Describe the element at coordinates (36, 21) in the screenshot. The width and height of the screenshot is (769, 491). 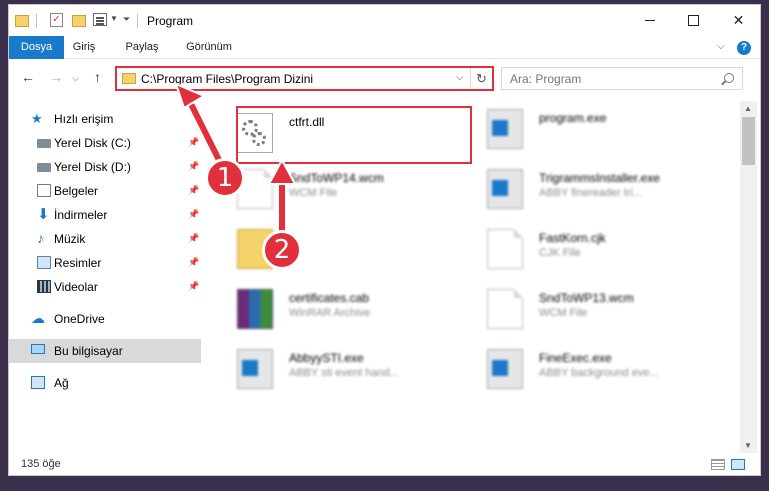
I see `toolbar-divider` at that location.